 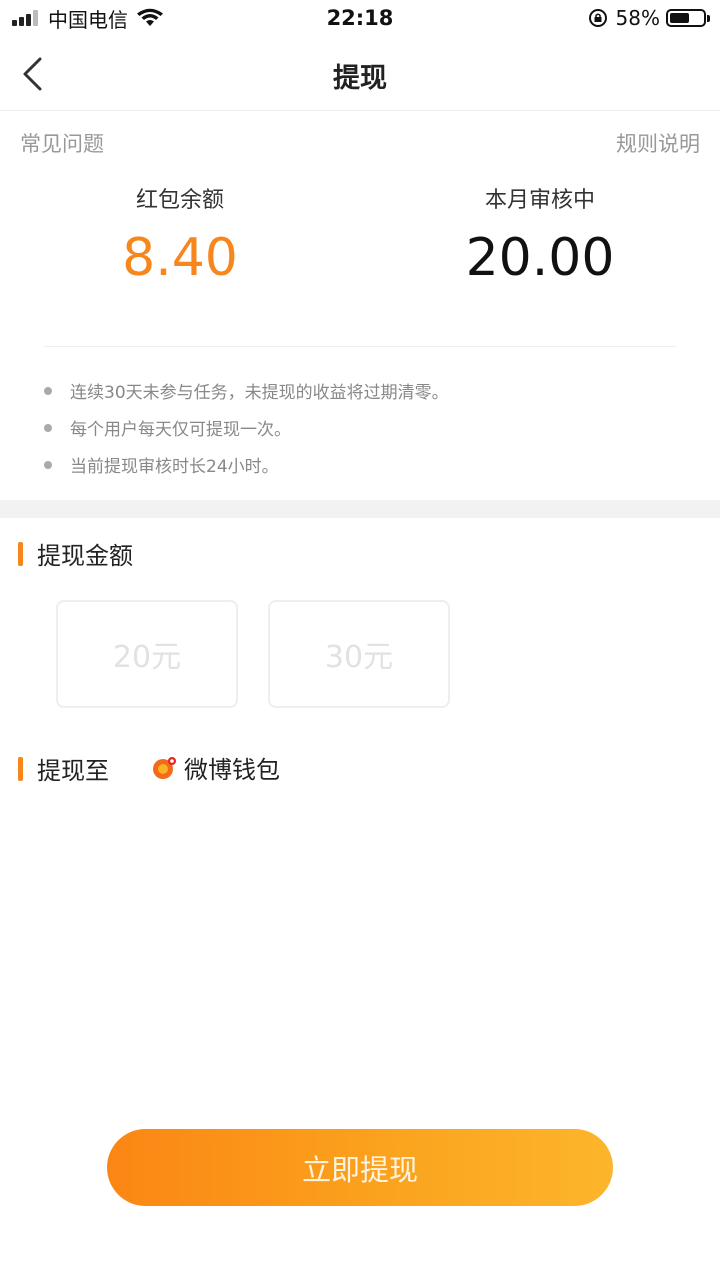 I want to click on withdraw-to-header: 提现至, so click(x=63, y=768).